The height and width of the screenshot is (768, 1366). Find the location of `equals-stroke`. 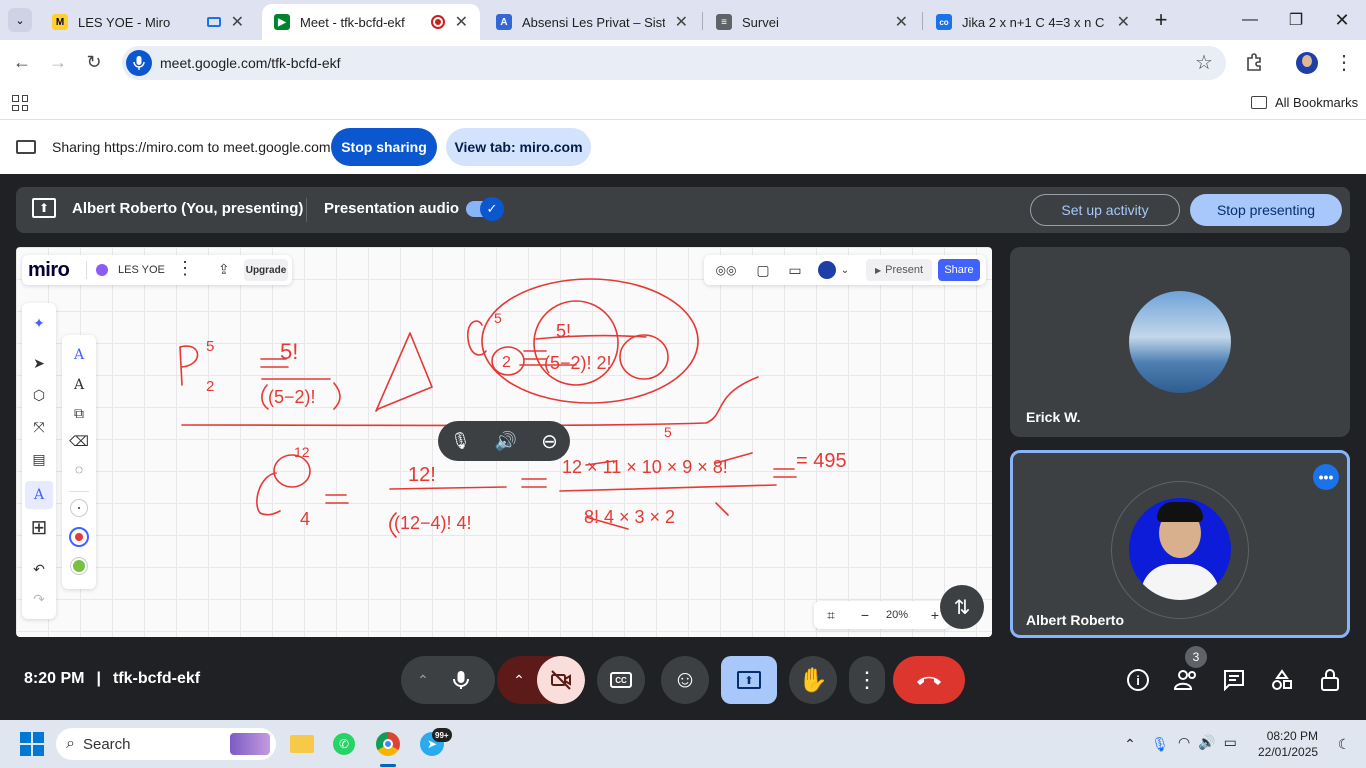

equals-stroke is located at coordinates (534, 483).